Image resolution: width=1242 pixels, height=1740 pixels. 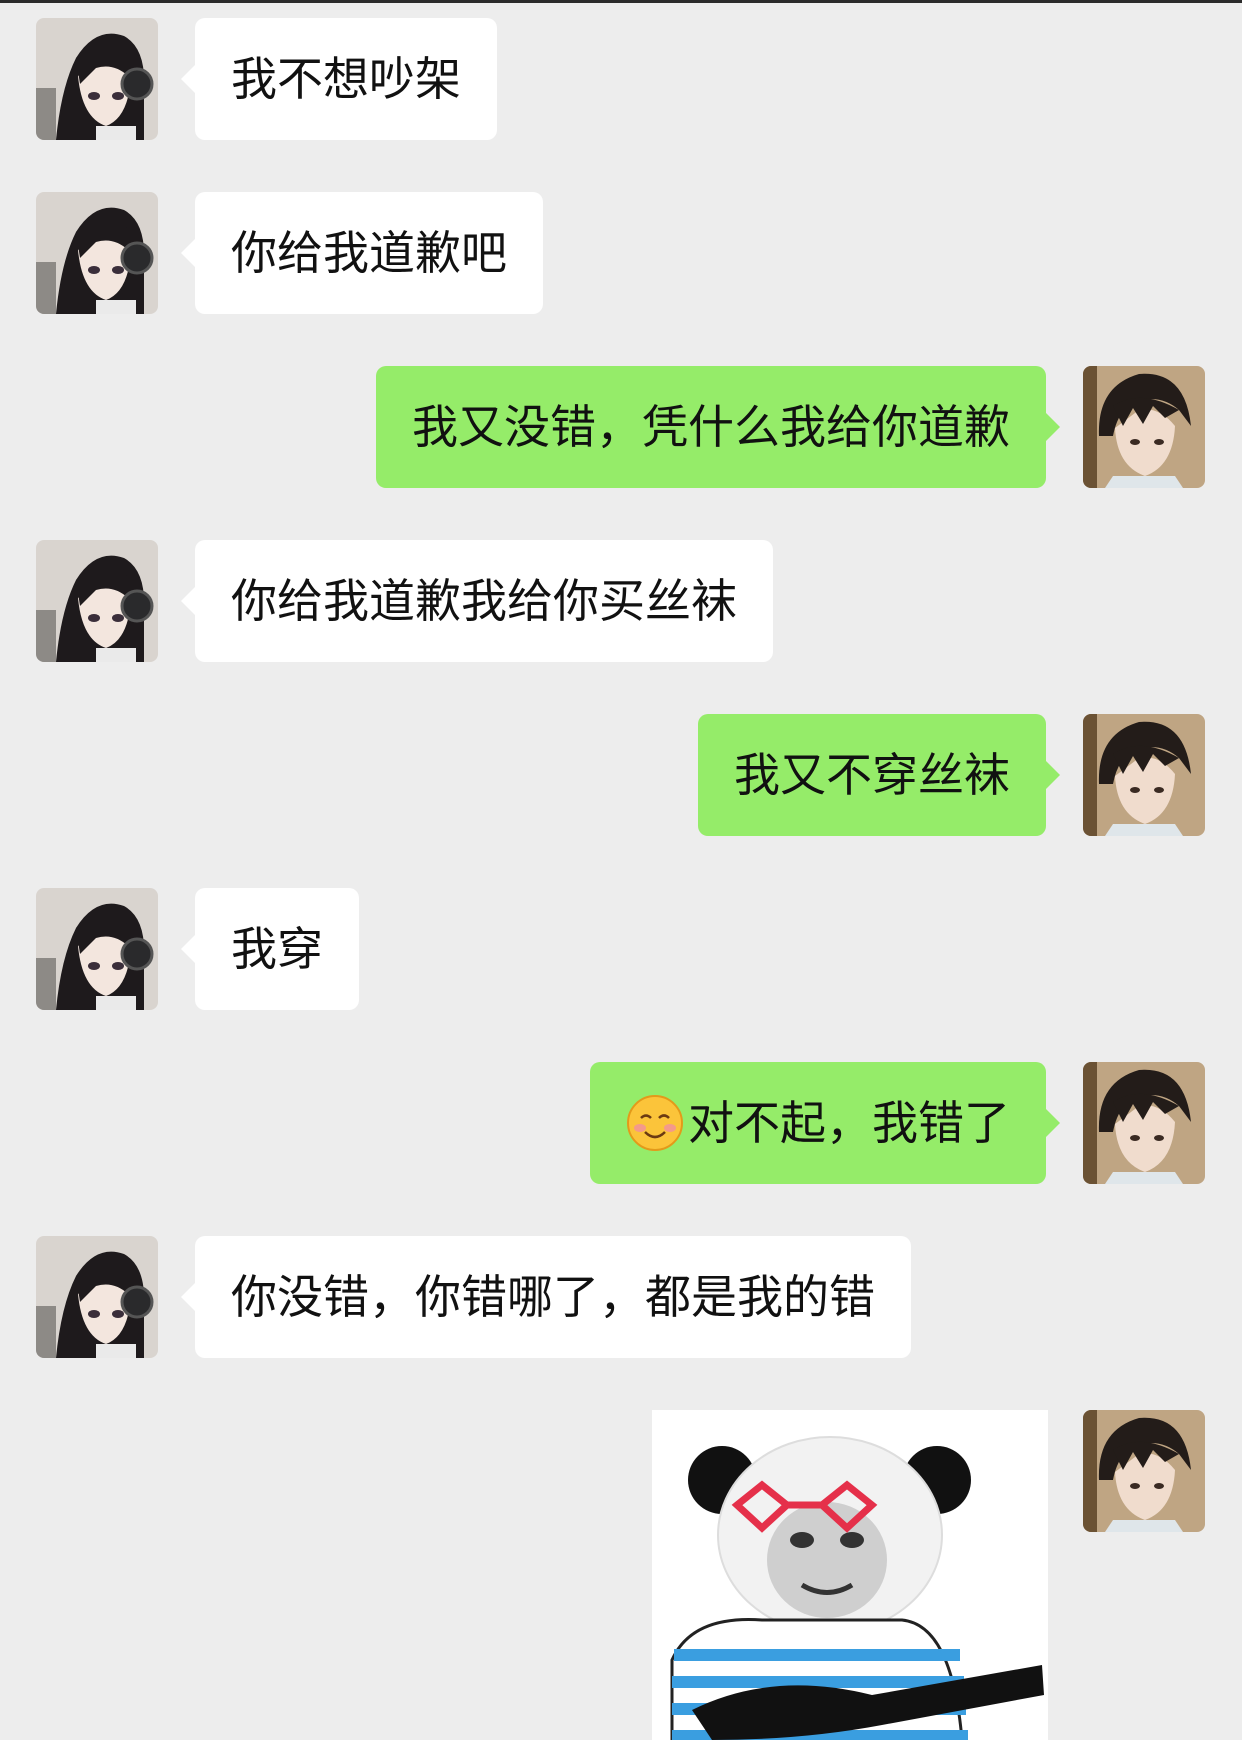 What do you see at coordinates (484, 601) in the screenshot?
I see `message-text: 你给我道歉我给你买丝袜` at bounding box center [484, 601].